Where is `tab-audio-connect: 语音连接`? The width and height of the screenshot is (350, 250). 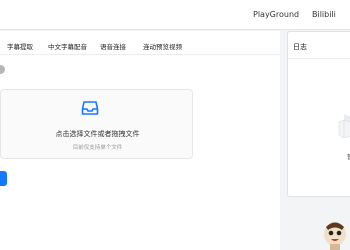 tab-audio-connect: 语音连接 is located at coordinates (113, 46).